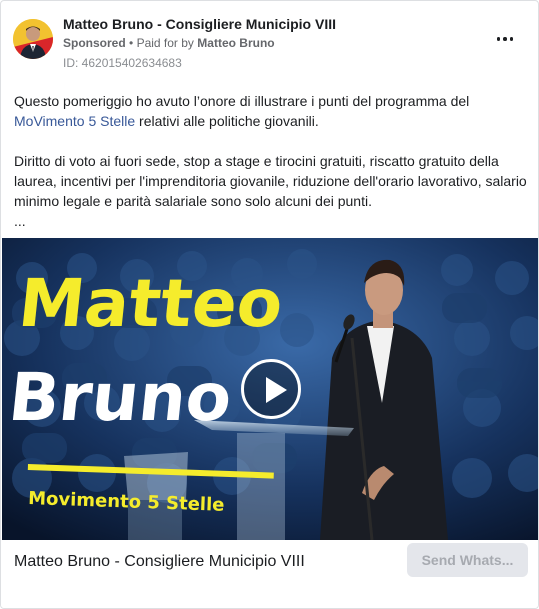 This screenshot has width=539, height=609. Describe the element at coordinates (505, 39) in the screenshot. I see `more-options-icon` at that location.